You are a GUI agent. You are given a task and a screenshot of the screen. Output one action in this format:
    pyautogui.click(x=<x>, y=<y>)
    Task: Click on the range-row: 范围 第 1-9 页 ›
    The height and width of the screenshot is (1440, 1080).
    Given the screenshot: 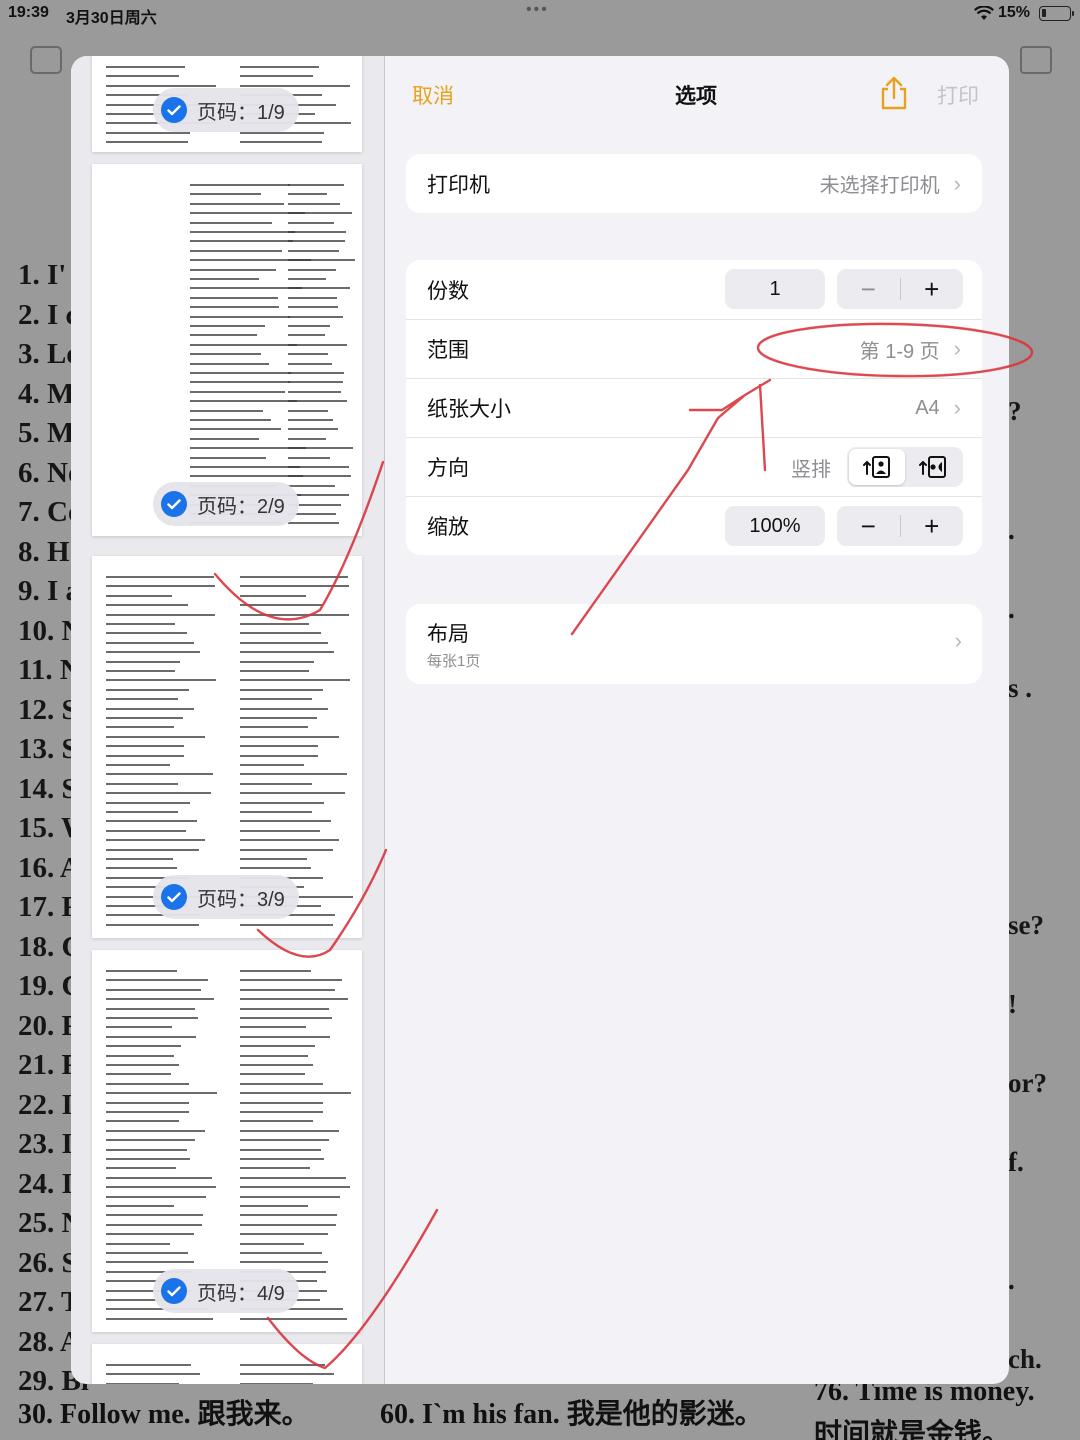 What is the action you would take?
    pyautogui.click(x=694, y=348)
    